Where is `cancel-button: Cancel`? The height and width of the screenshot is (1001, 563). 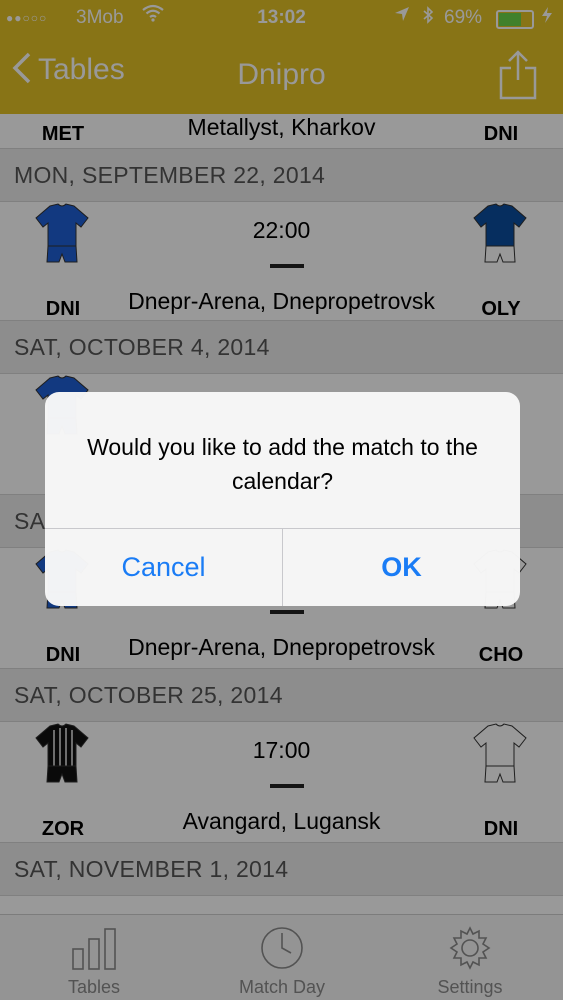 cancel-button: Cancel is located at coordinates (163, 567).